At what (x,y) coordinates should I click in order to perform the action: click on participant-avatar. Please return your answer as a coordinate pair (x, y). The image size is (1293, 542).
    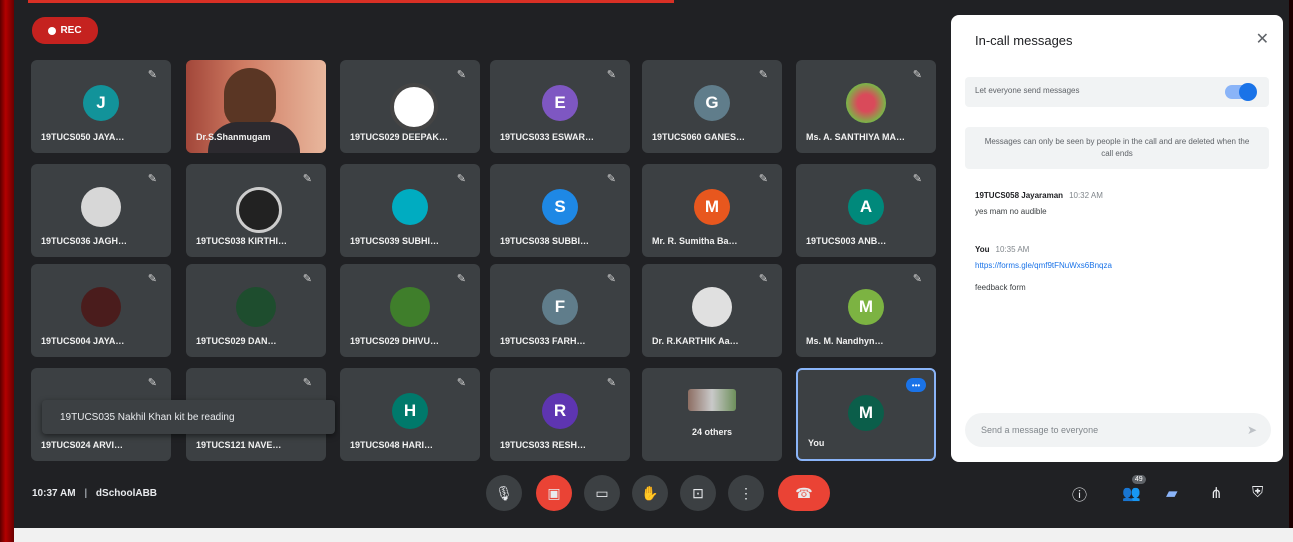
    Looking at the image, I should click on (410, 207).